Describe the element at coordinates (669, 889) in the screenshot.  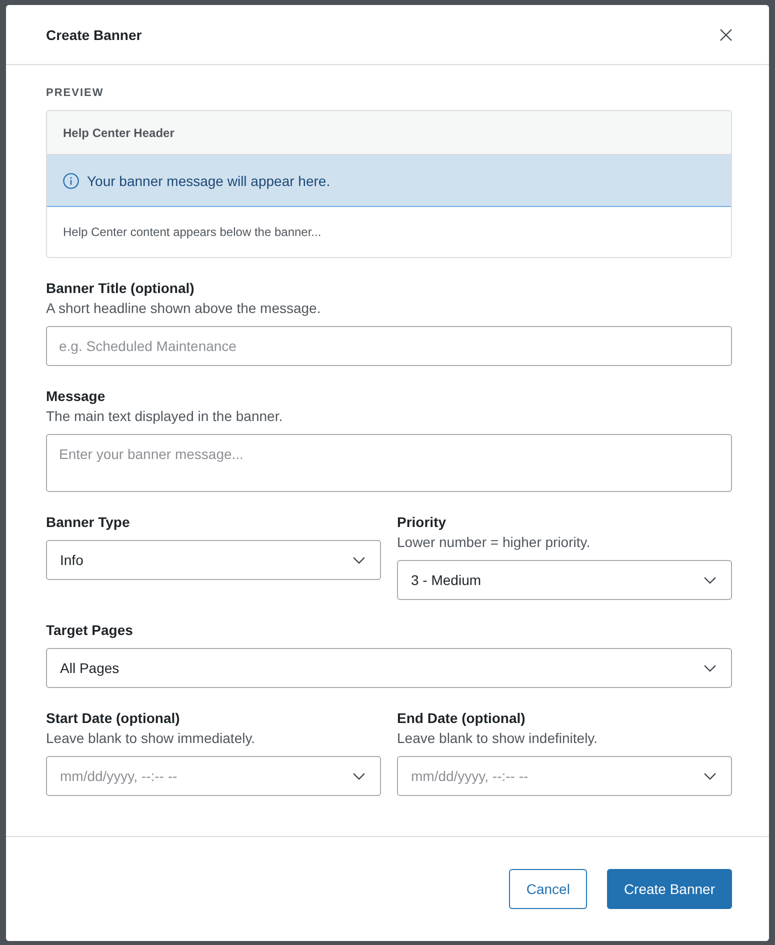
I see `create-button: Create Banner` at that location.